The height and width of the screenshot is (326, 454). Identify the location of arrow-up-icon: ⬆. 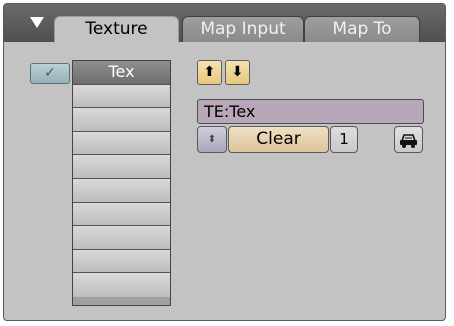
(209, 72).